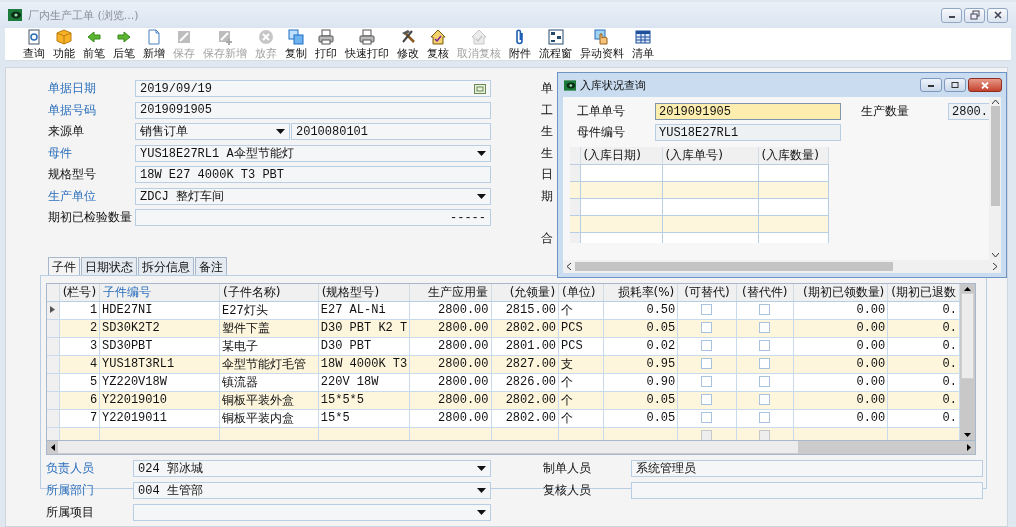 This screenshot has height=527, width=1016. What do you see at coordinates (313, 89) in the screenshot?
I see `date-field: 2019/09/19` at bounding box center [313, 89].